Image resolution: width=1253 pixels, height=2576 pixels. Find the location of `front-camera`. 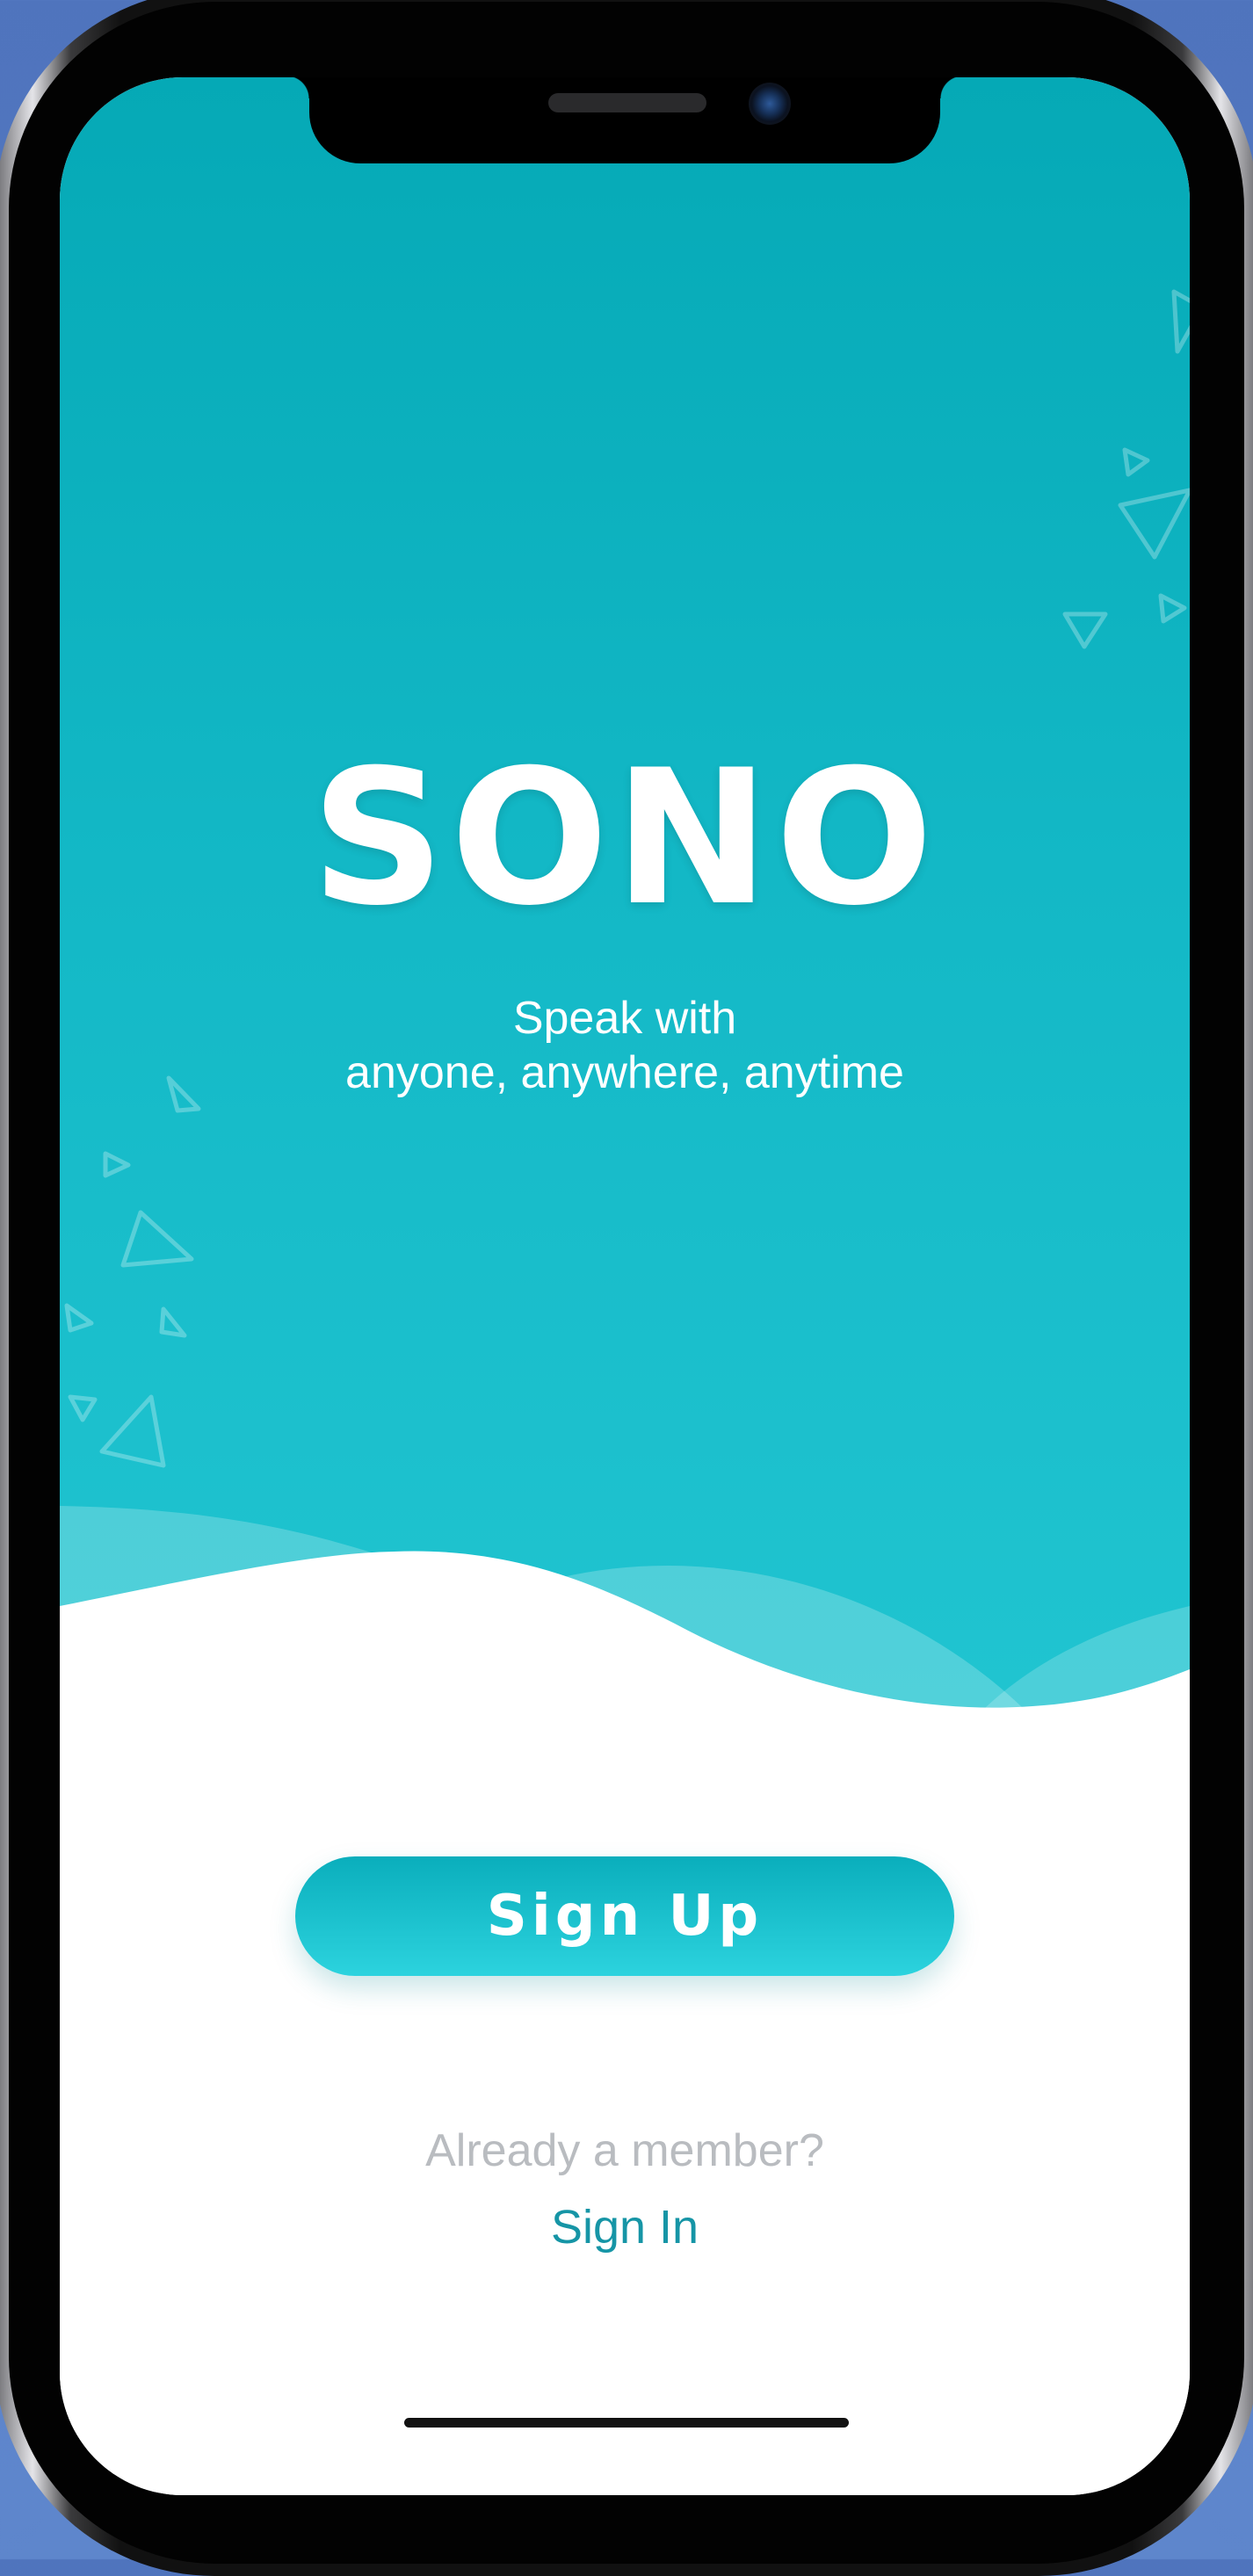

front-camera is located at coordinates (770, 104).